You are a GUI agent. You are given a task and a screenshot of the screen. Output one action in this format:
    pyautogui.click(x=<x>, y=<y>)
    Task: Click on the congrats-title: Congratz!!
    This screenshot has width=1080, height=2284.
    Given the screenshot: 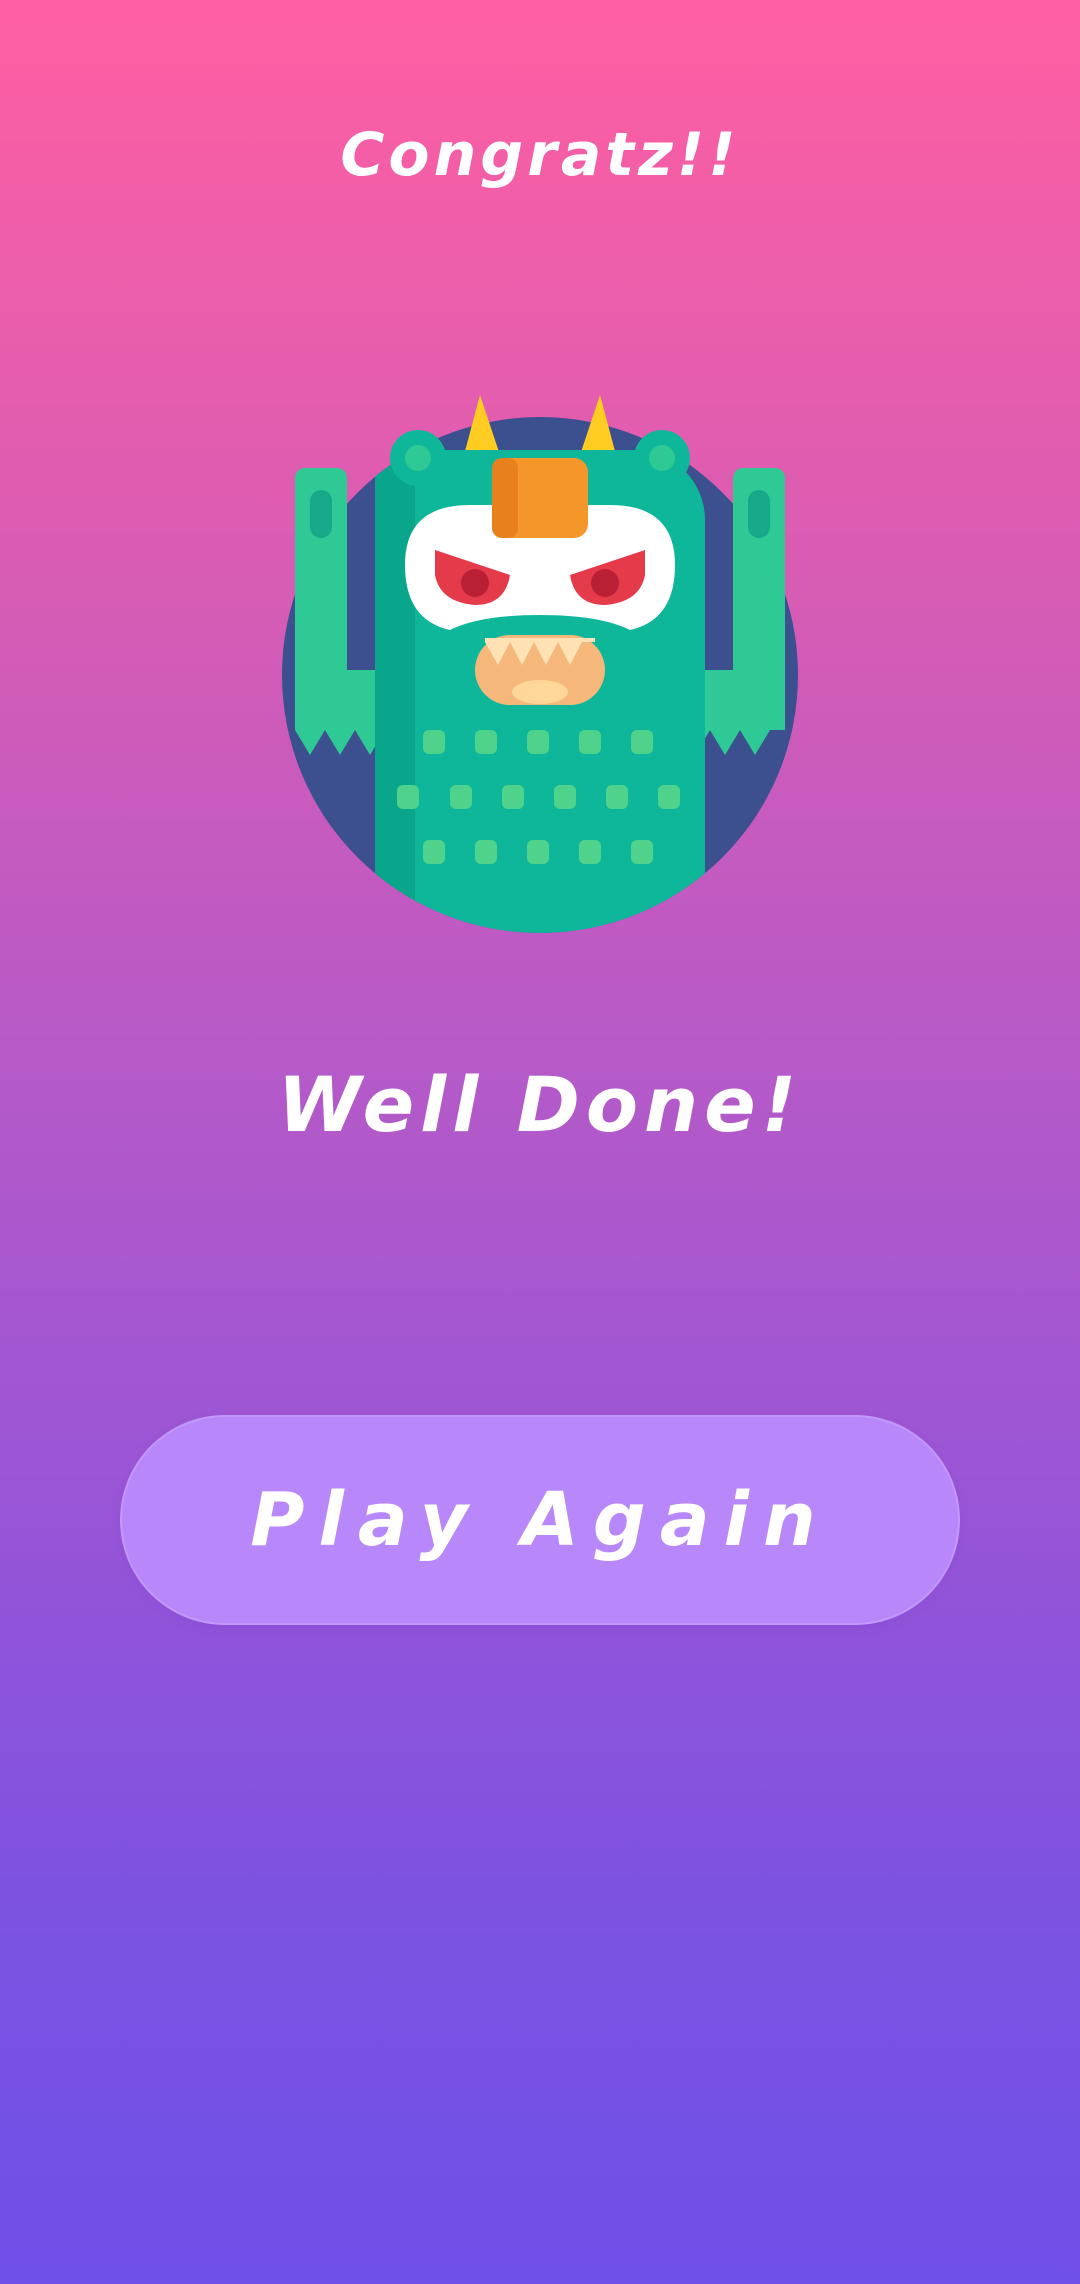 What is the action you would take?
    pyautogui.click(x=540, y=155)
    